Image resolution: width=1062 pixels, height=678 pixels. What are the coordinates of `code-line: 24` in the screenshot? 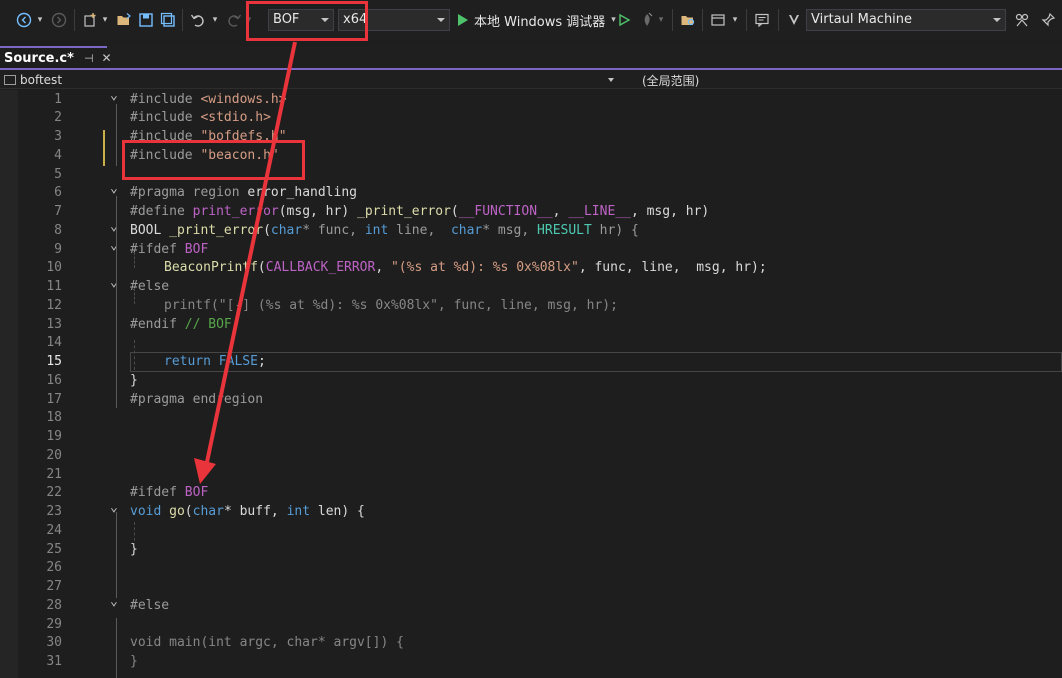 It's located at (531, 531).